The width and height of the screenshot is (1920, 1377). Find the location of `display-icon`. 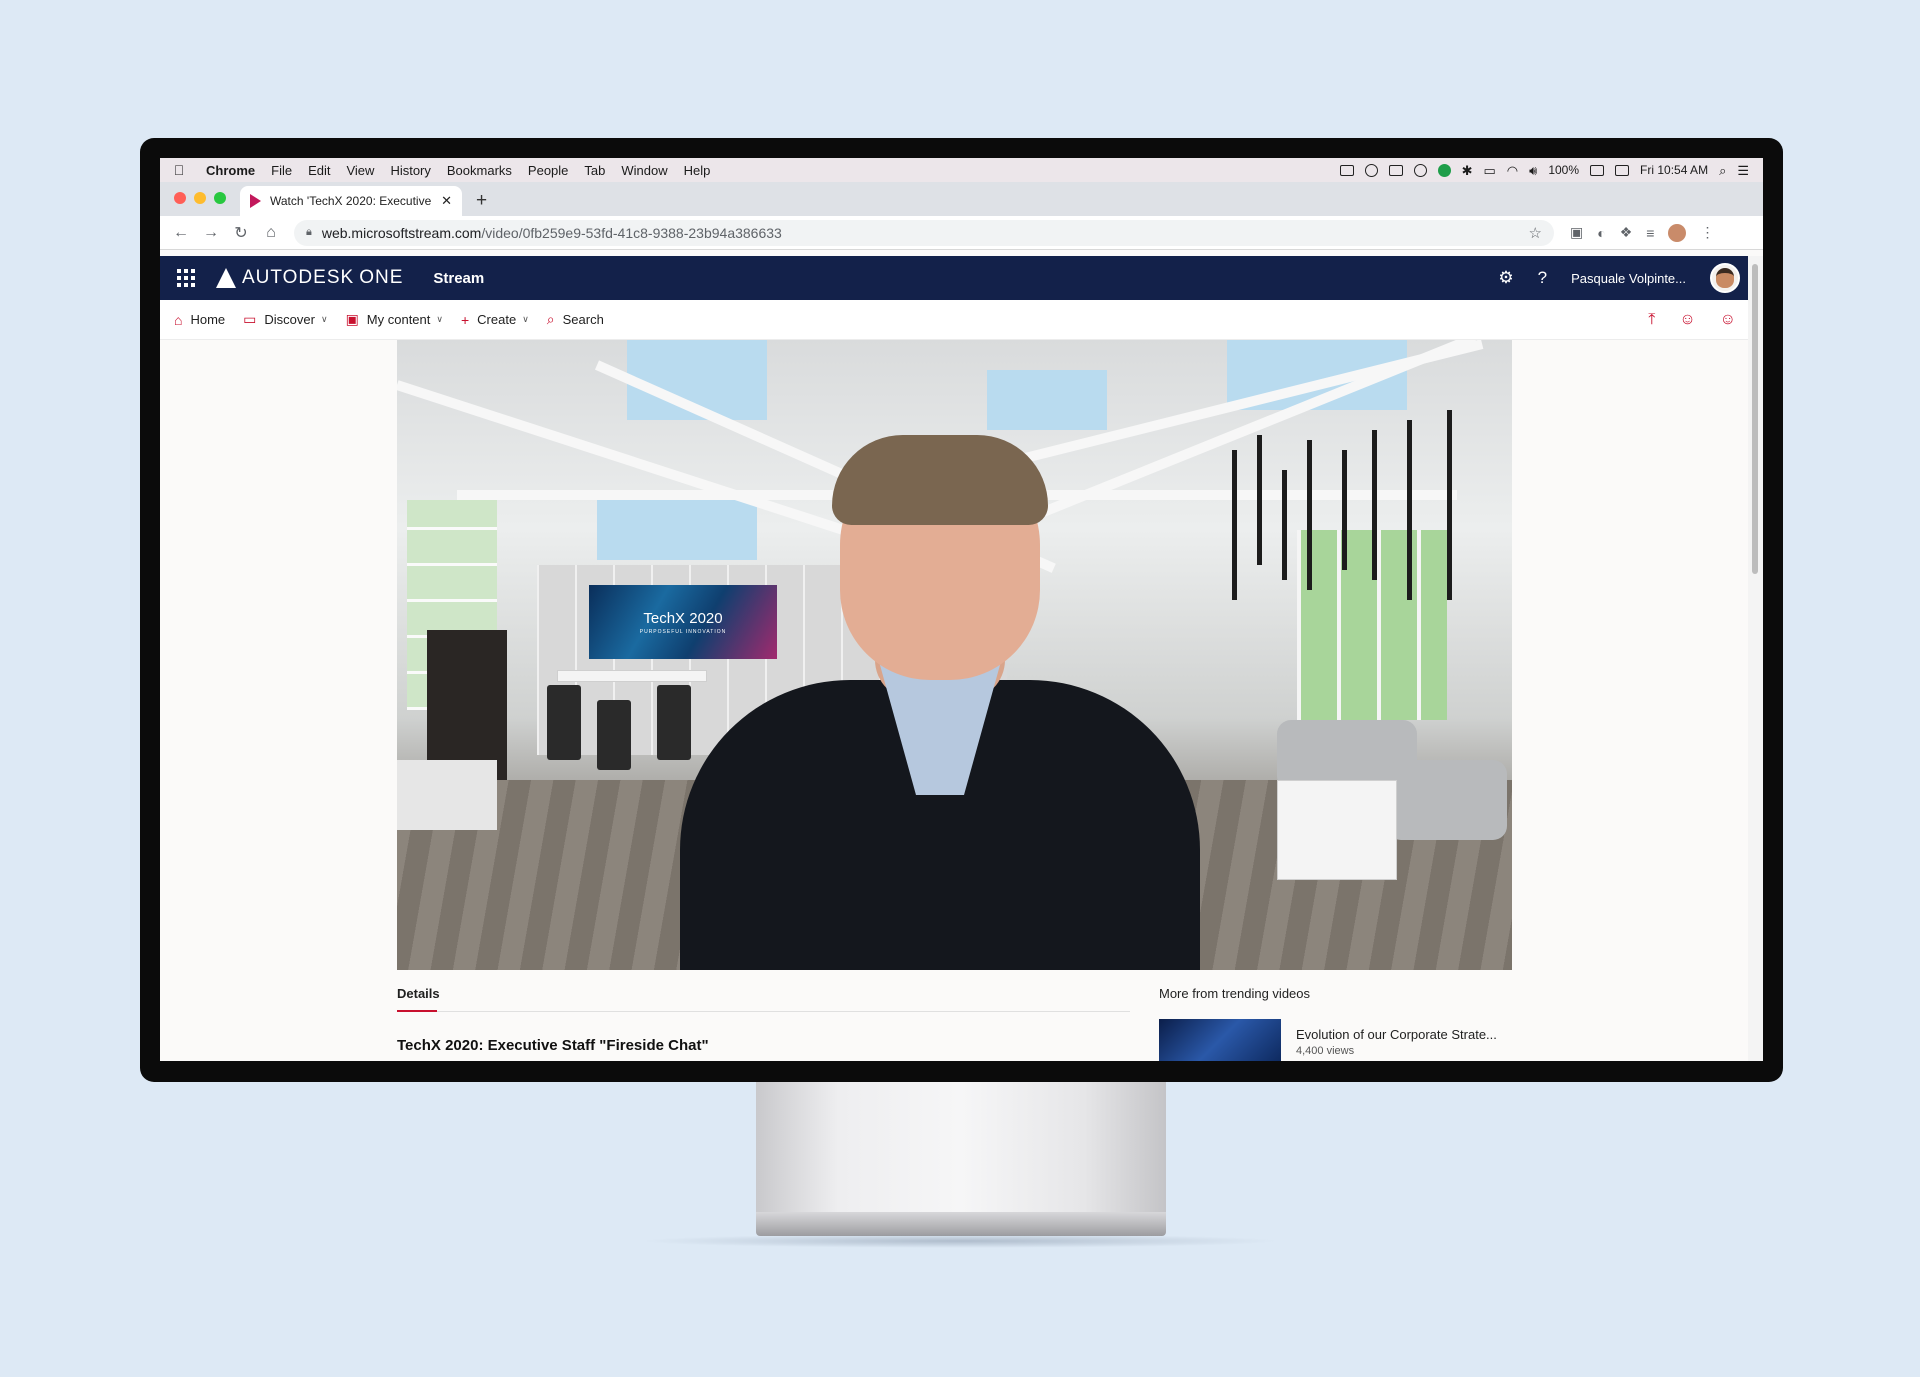

display-icon is located at coordinates (1395, 170).